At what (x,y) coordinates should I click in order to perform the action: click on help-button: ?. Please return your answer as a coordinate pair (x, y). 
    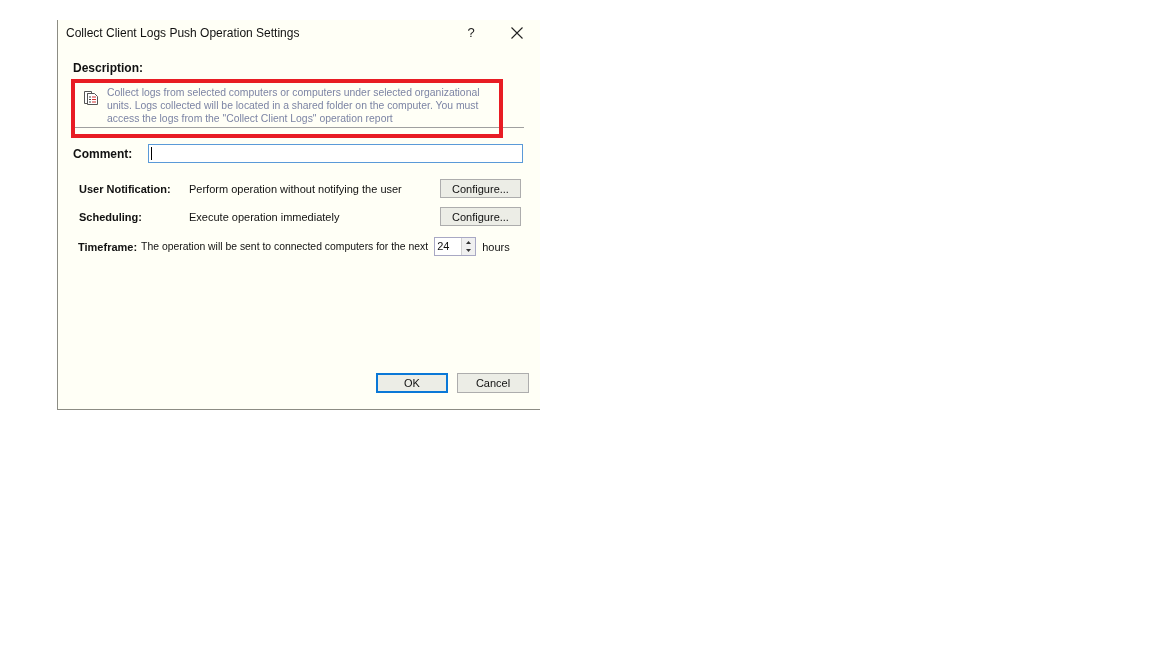
    Looking at the image, I should click on (471, 32).